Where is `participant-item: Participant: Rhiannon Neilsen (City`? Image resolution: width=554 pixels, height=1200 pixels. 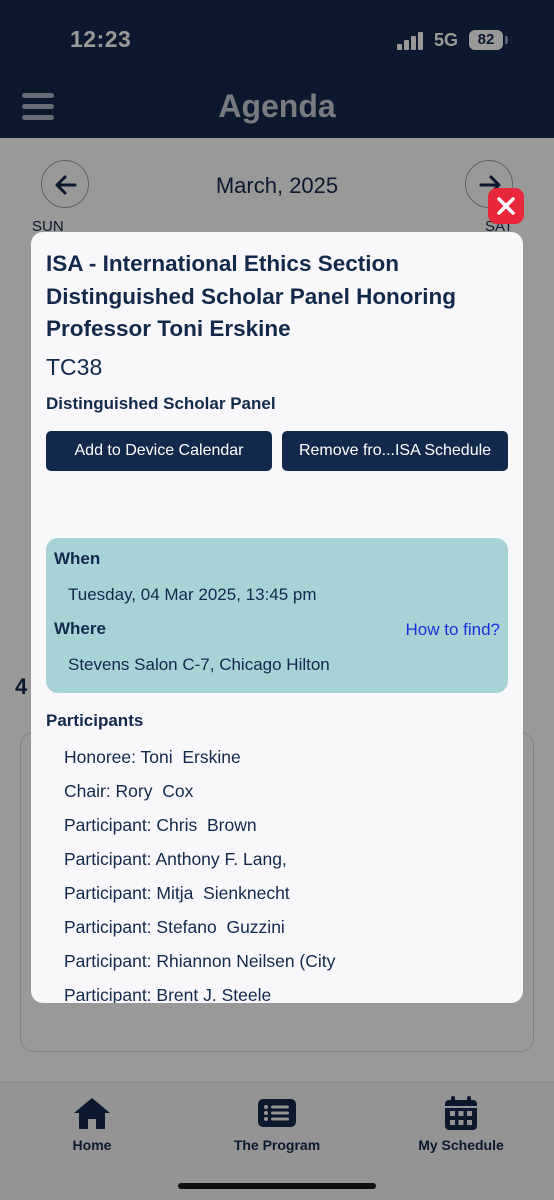 participant-item: Participant: Rhiannon Neilsen (City is located at coordinates (200, 961).